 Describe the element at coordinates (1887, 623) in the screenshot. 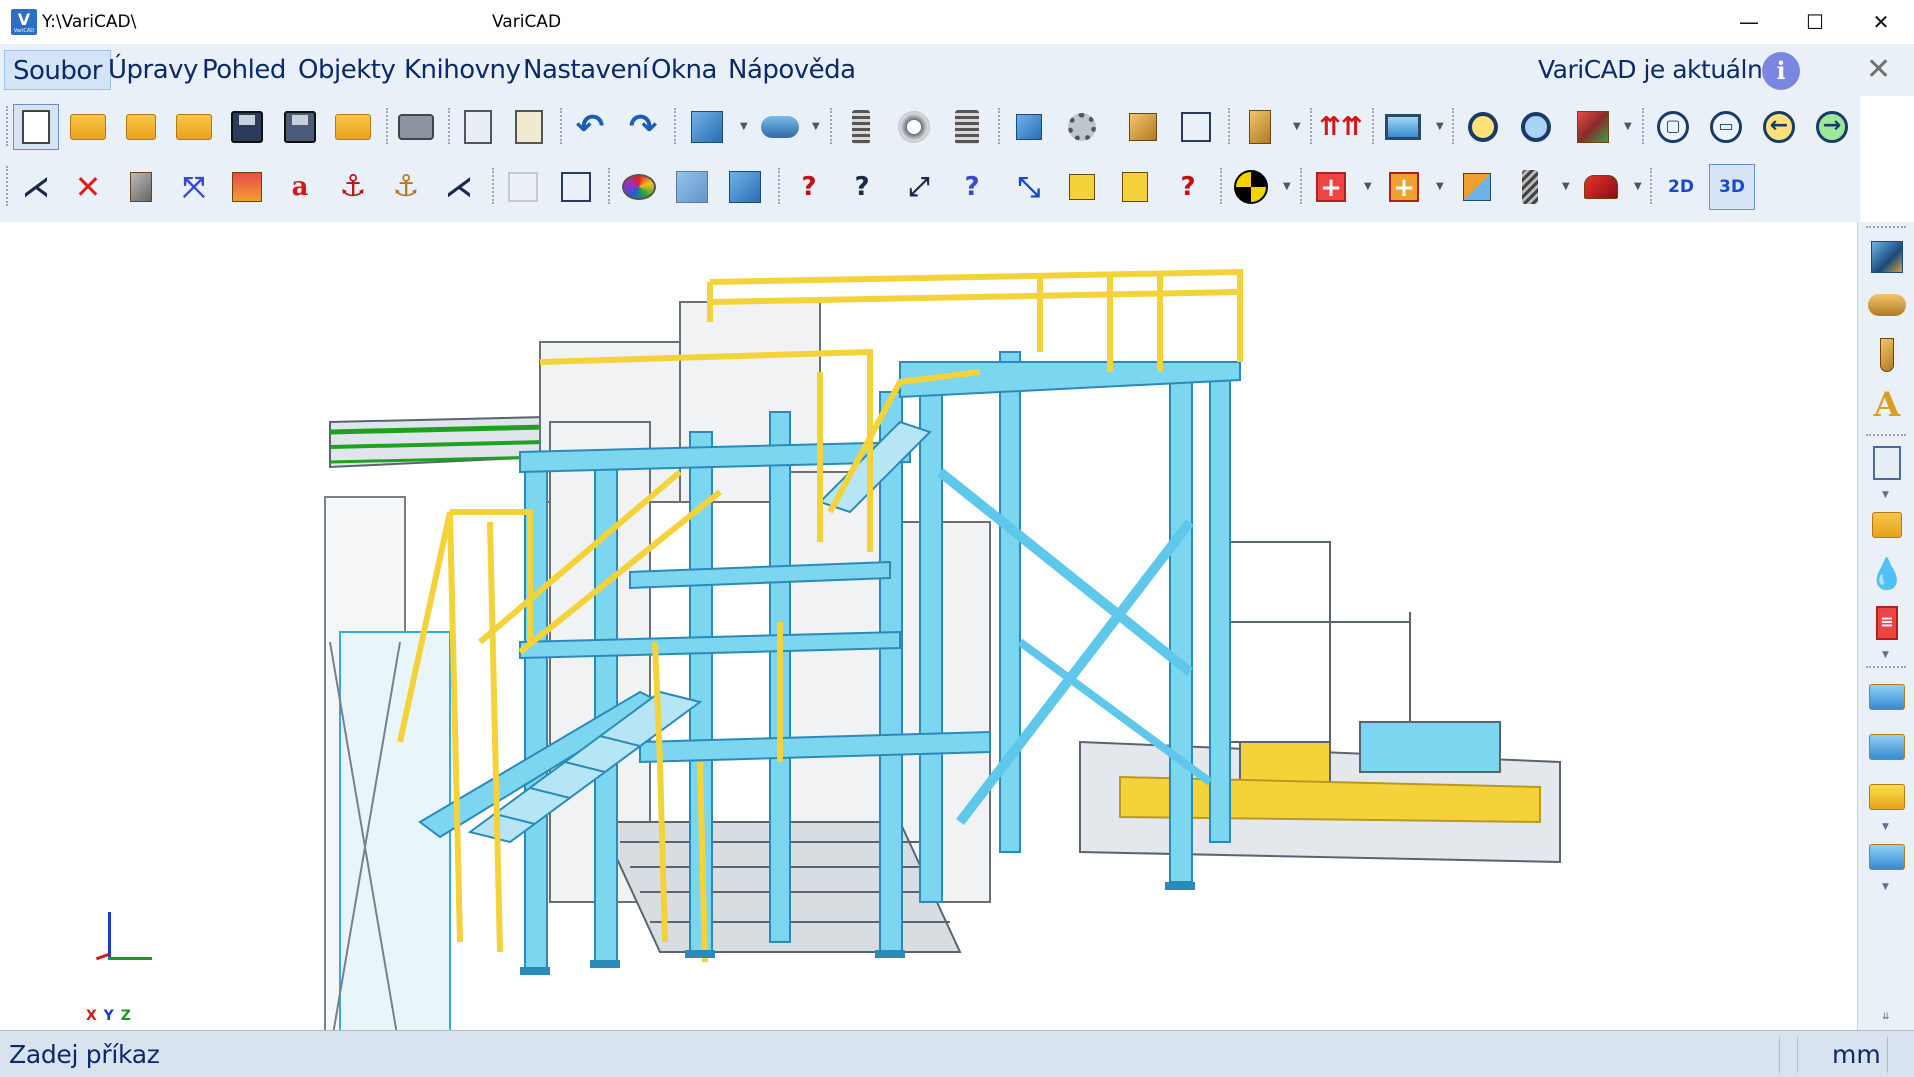

I see `structure-button: ≡` at that location.